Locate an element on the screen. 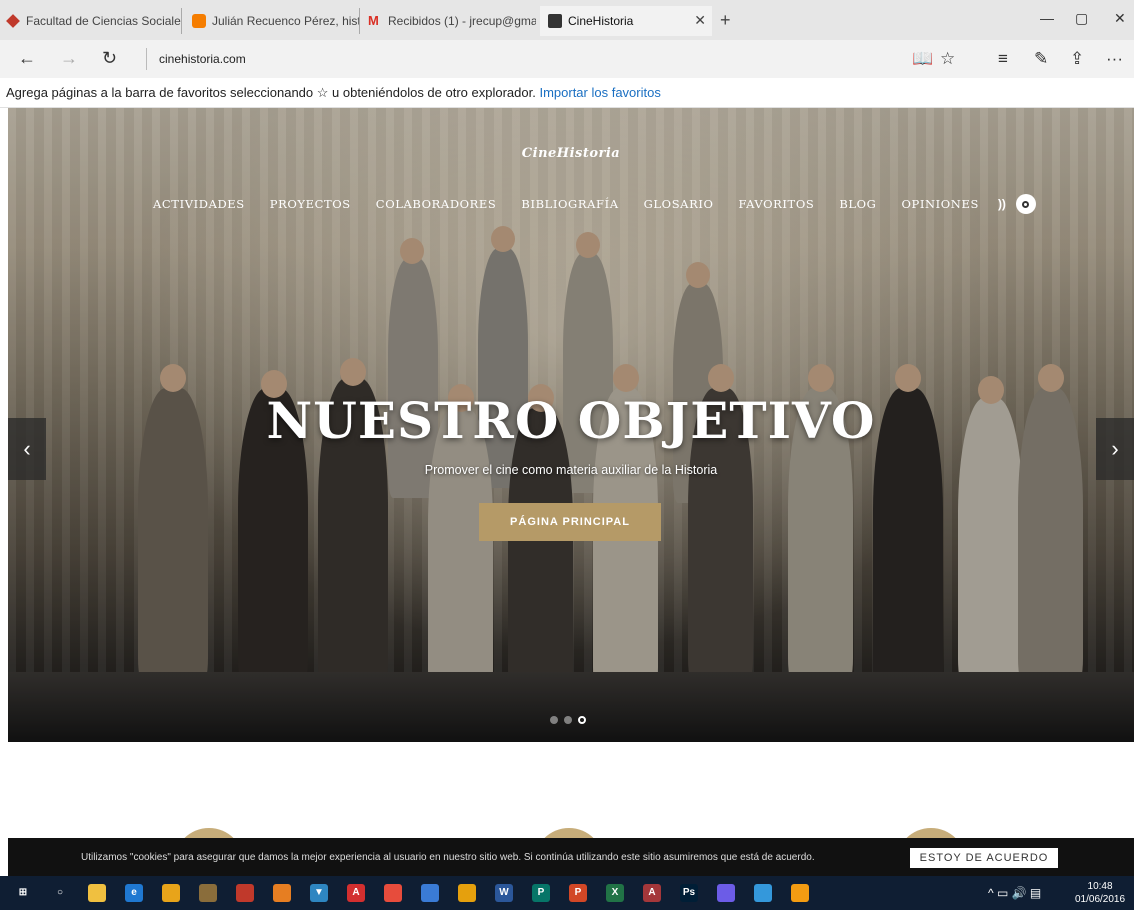 The width and height of the screenshot is (1134, 910). hub-icon: ≡ is located at coordinates (1003, 59).